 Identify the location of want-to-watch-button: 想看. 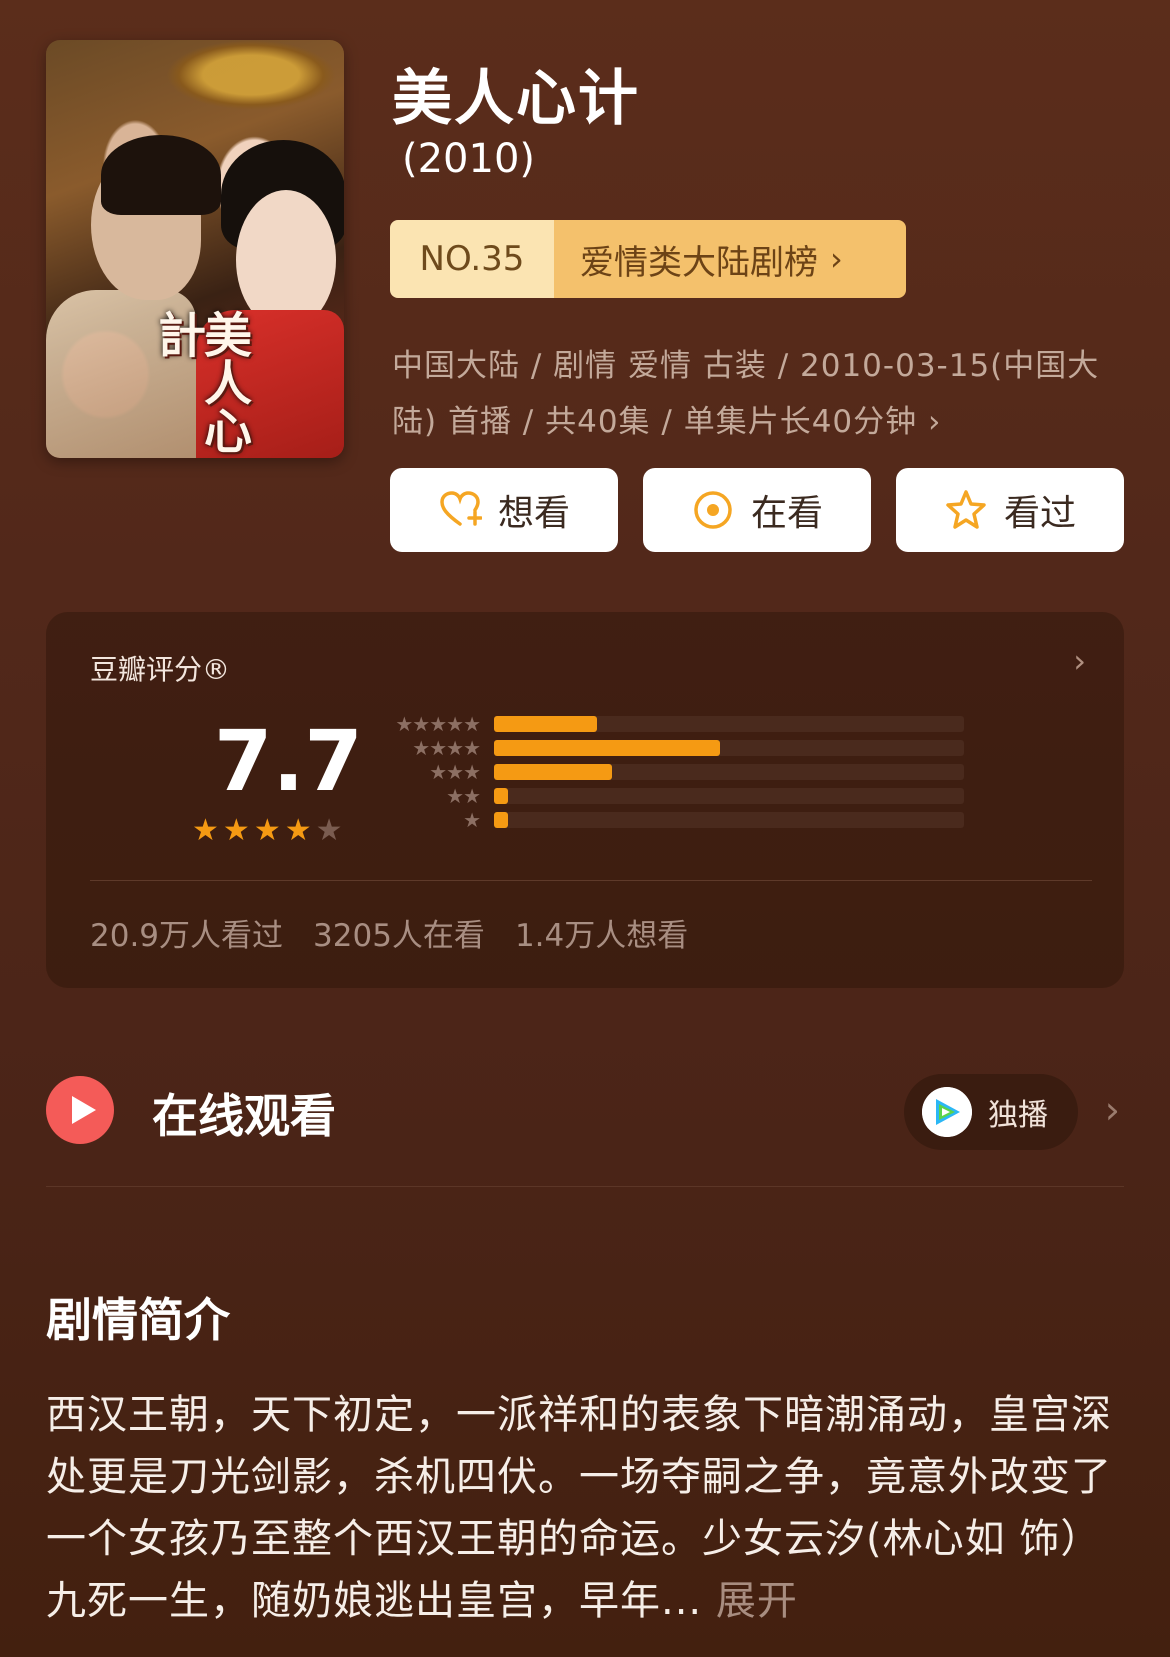
(504, 510).